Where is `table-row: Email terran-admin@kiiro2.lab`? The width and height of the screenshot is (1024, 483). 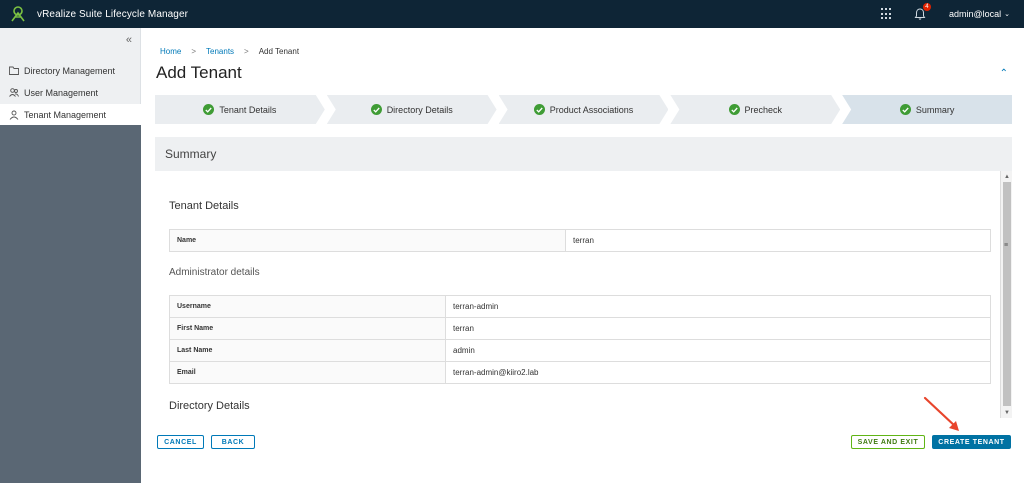 table-row: Email terran-admin@kiiro2.lab is located at coordinates (580, 372).